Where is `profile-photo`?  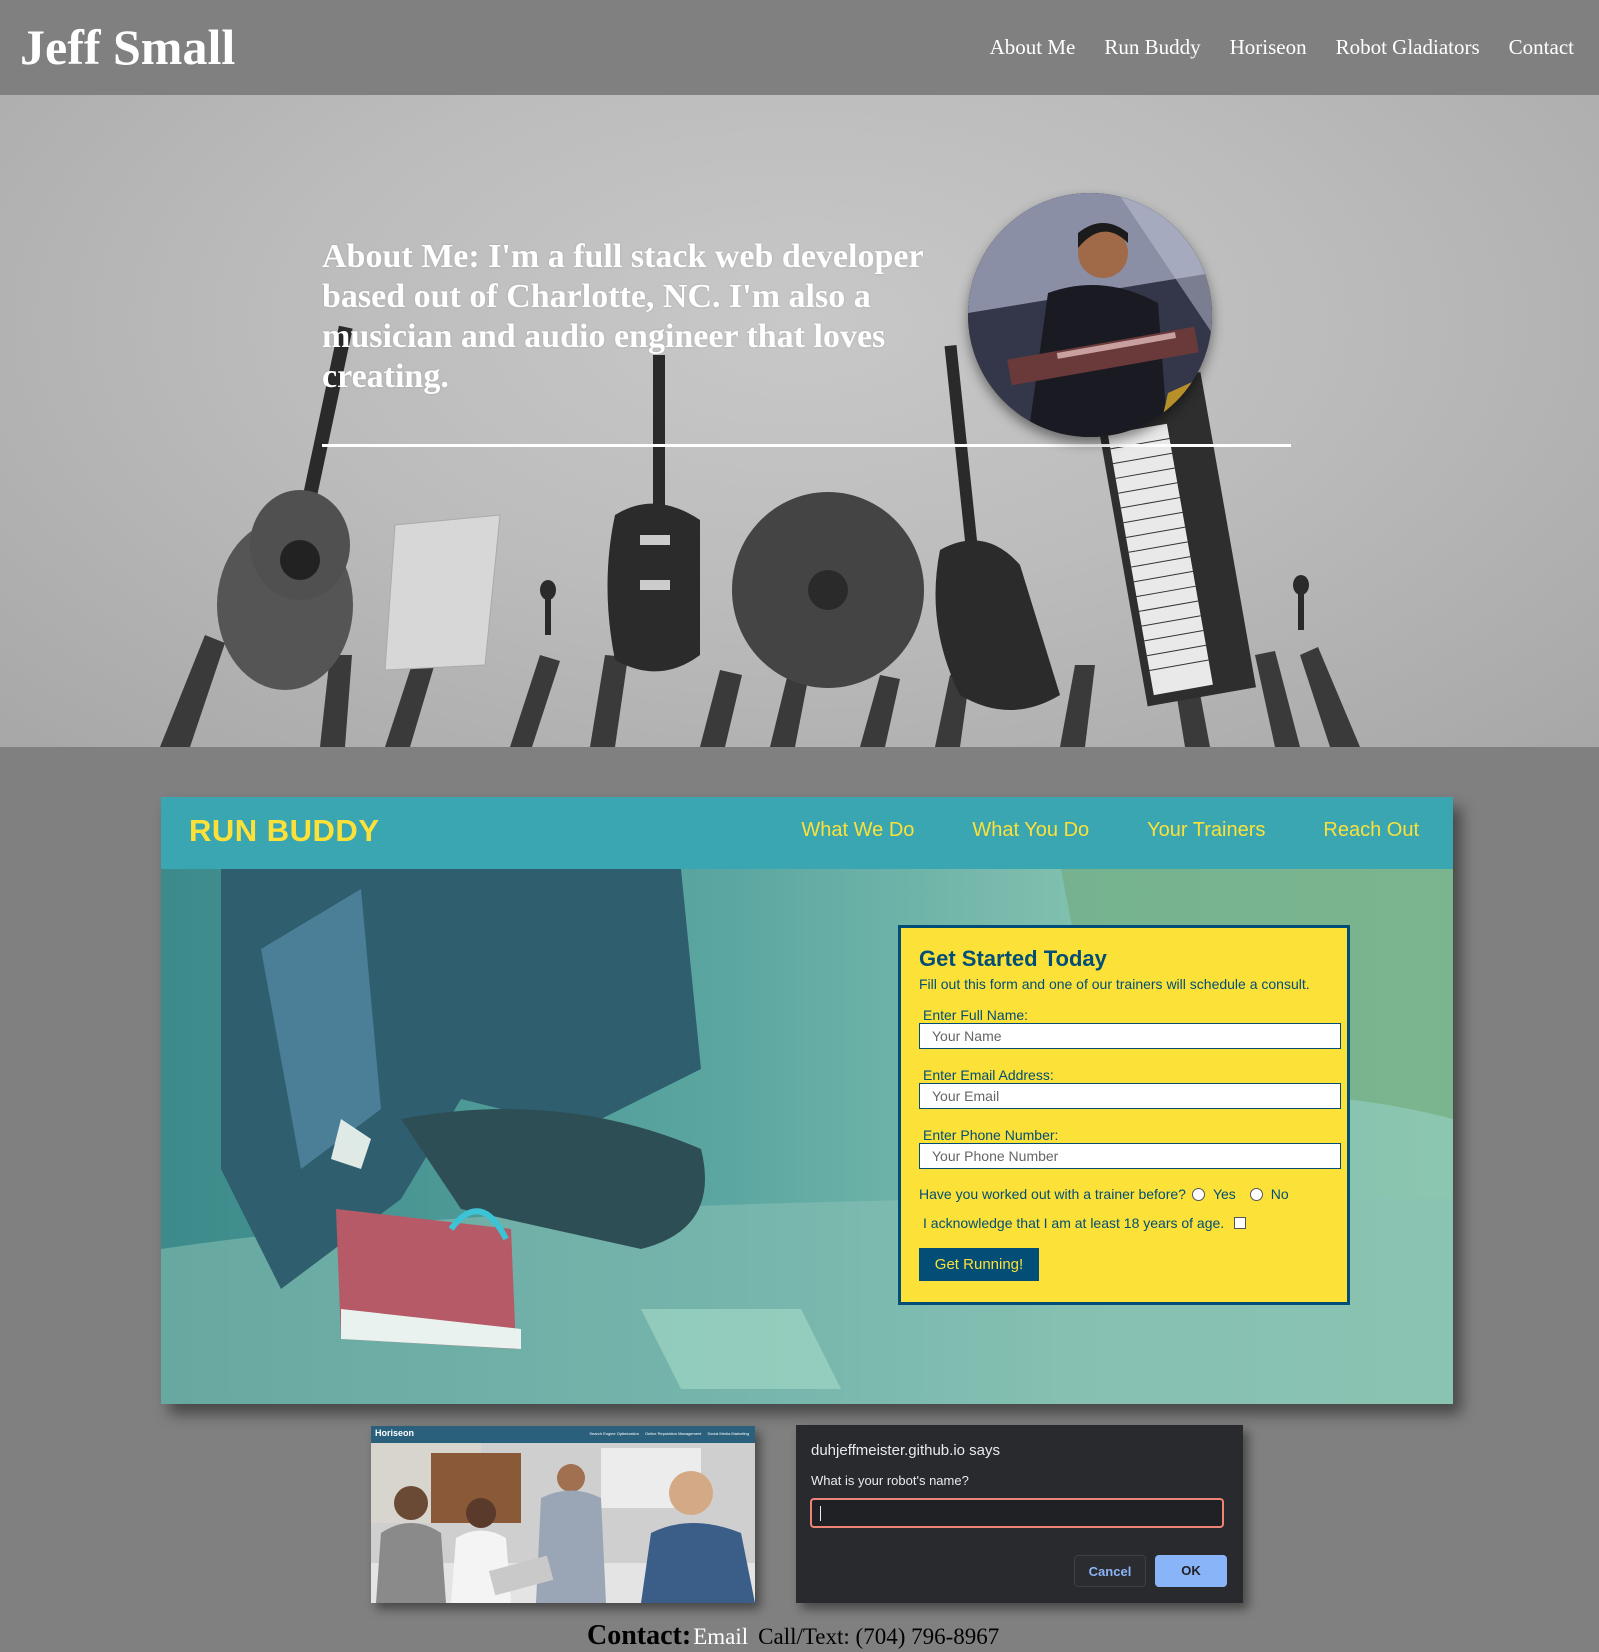 profile-photo is located at coordinates (1090, 315).